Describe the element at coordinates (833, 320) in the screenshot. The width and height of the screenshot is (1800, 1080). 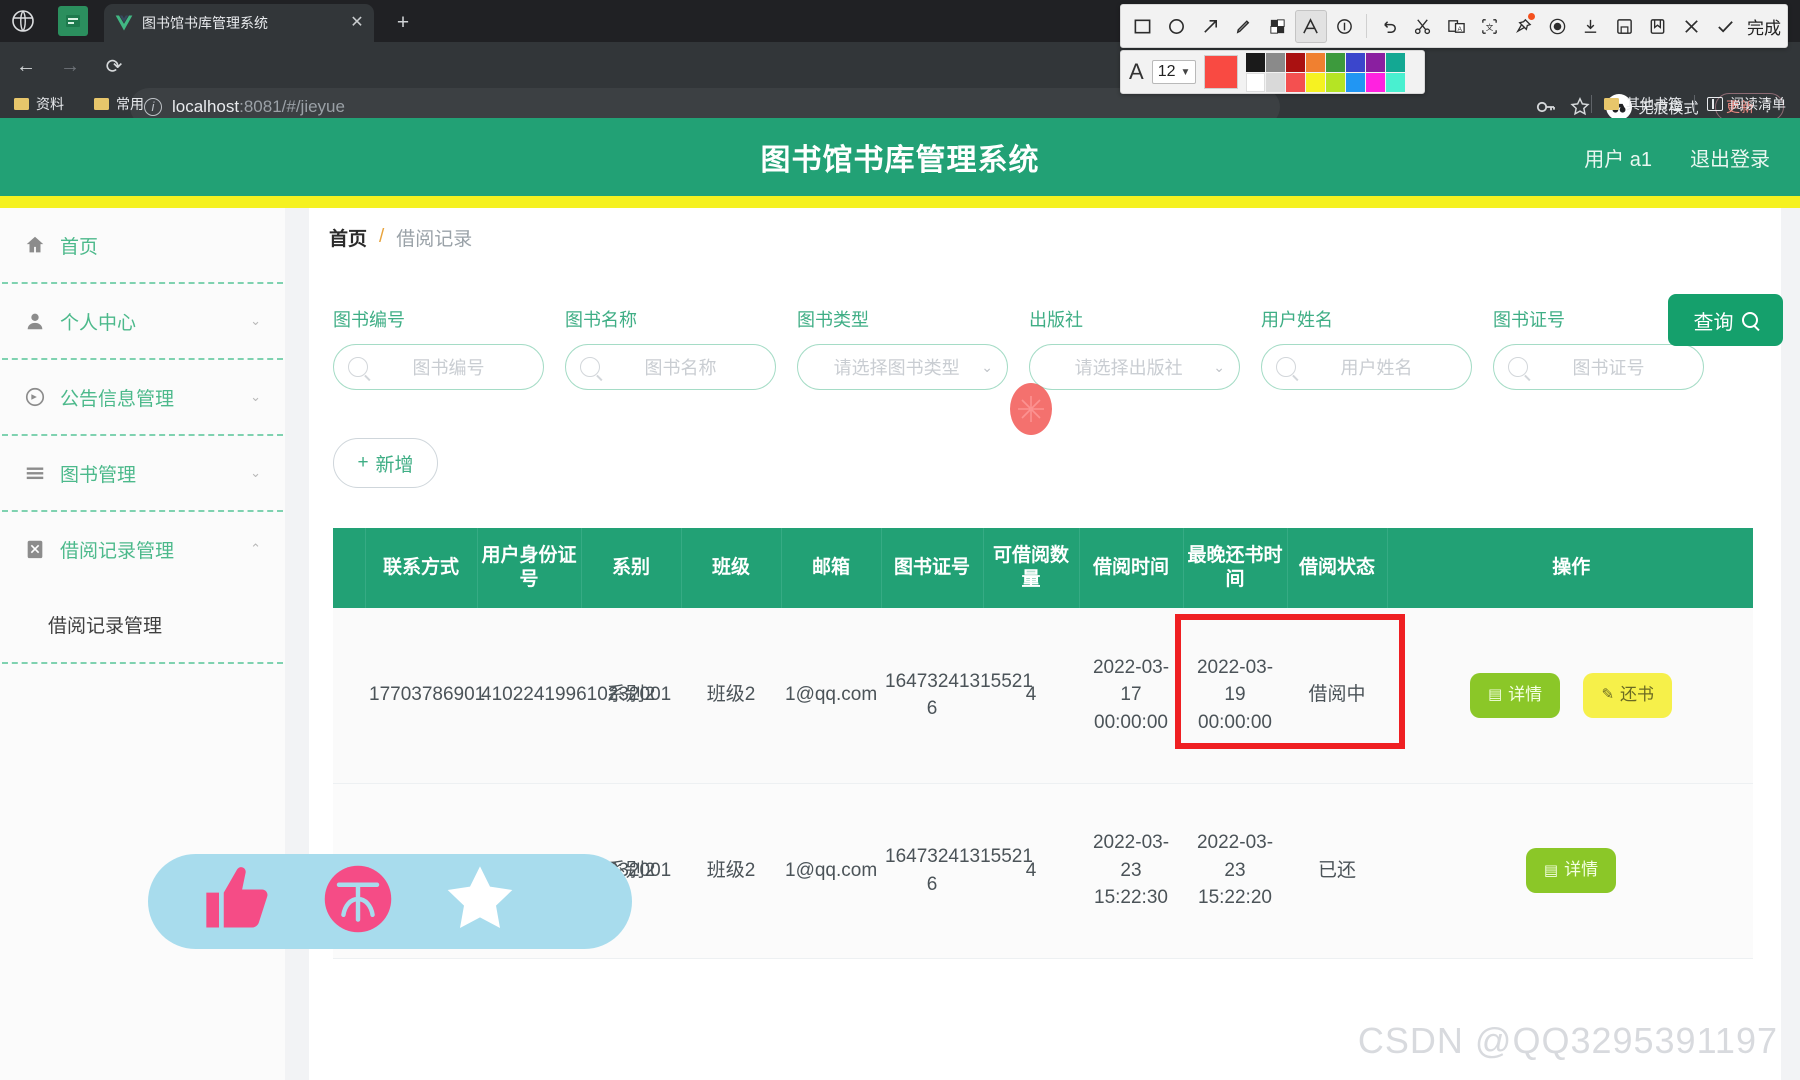
I see `filter-label: 图书类型` at that location.